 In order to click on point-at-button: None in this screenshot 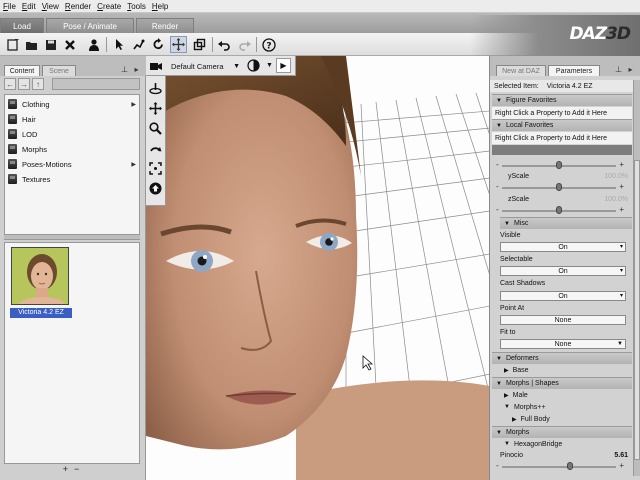, I will do `click(563, 320)`.